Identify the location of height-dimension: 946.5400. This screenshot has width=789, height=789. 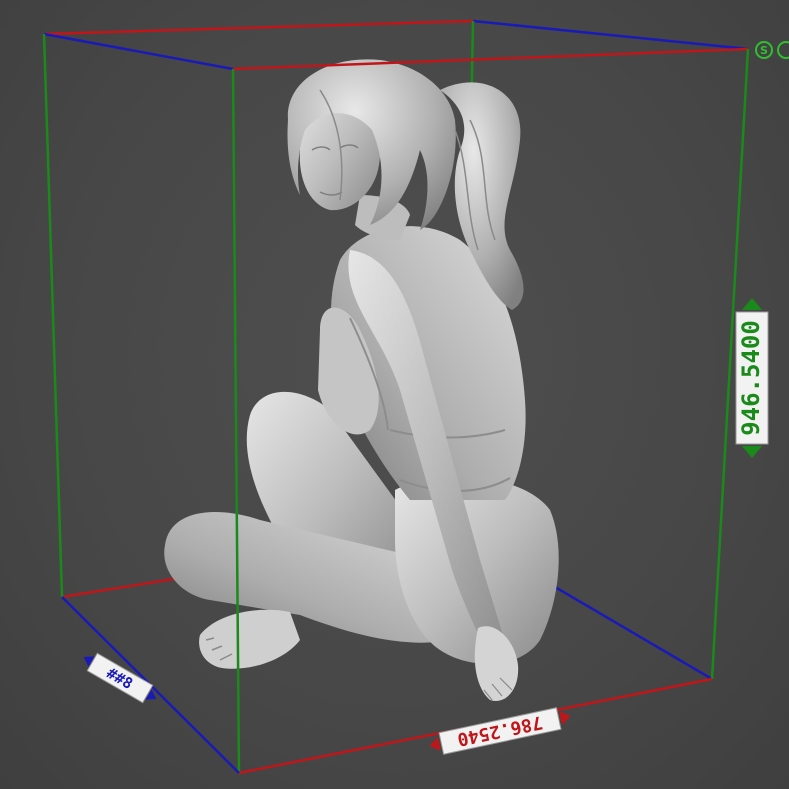
(752, 378).